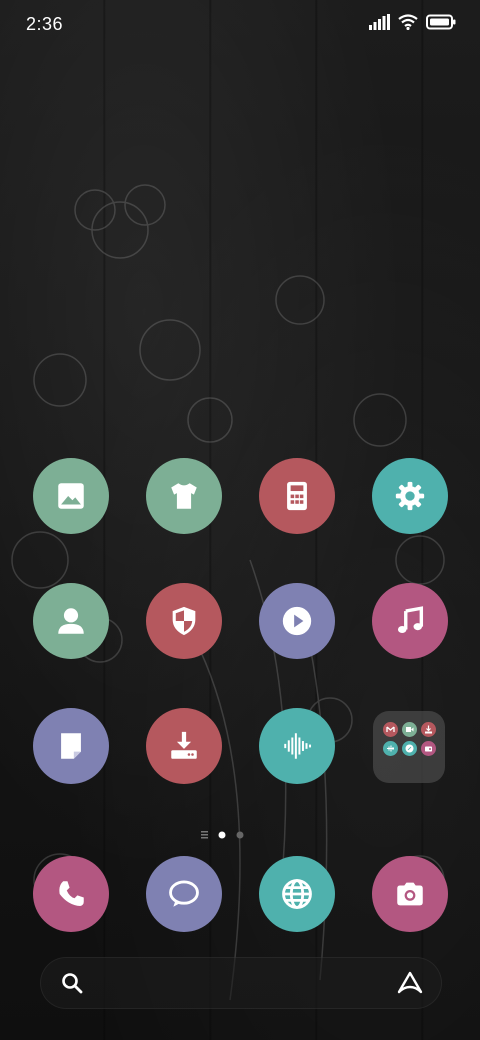 The width and height of the screenshot is (480, 1040). What do you see at coordinates (72, 983) in the screenshot?
I see `search-icon` at bounding box center [72, 983].